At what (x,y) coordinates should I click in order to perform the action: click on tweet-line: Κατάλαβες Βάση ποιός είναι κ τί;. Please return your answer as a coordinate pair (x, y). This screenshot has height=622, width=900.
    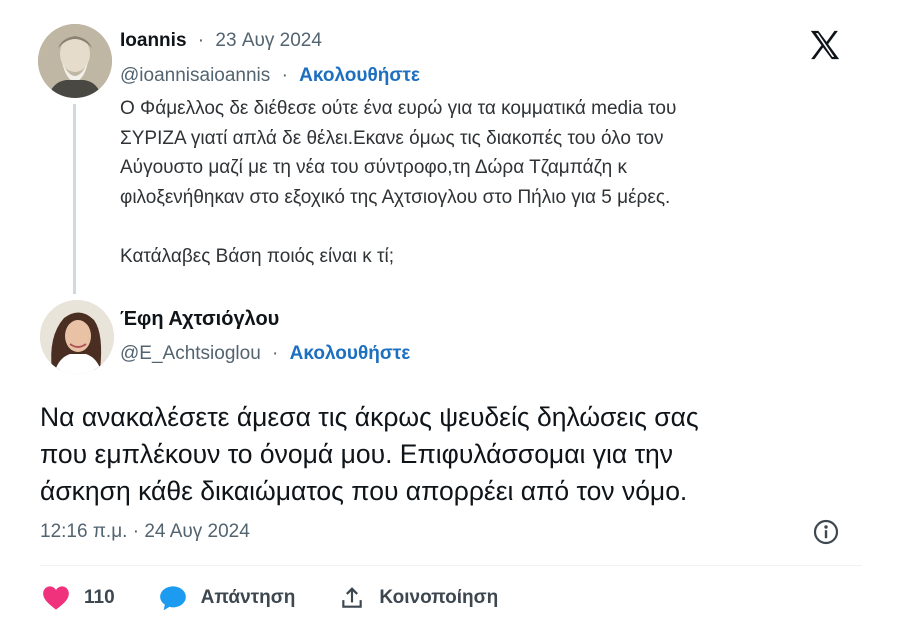
    Looking at the image, I should click on (257, 256).